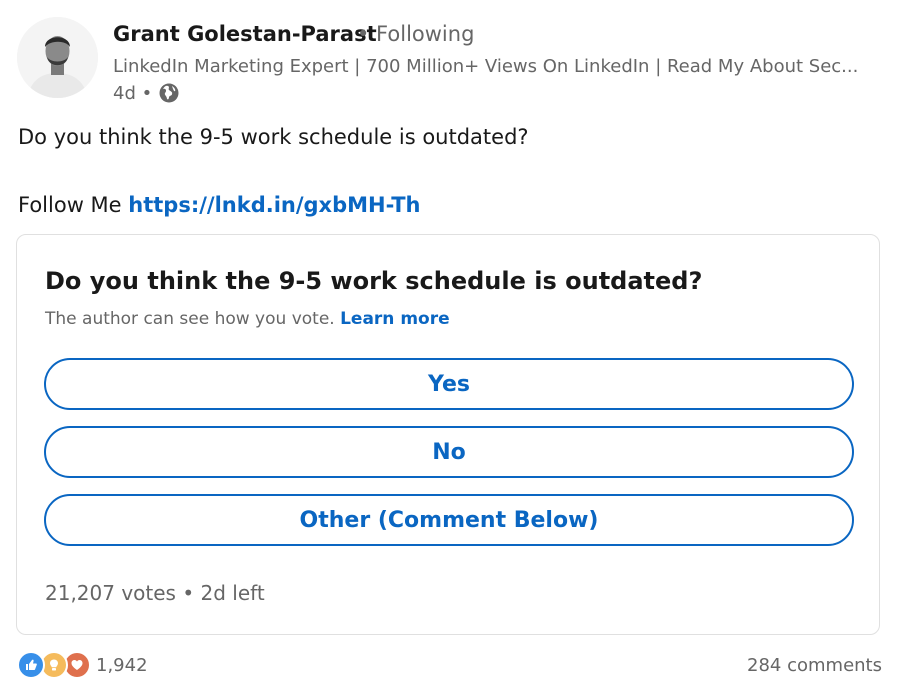  What do you see at coordinates (82, 665) in the screenshot?
I see `reactions-summary: 1,942` at bounding box center [82, 665].